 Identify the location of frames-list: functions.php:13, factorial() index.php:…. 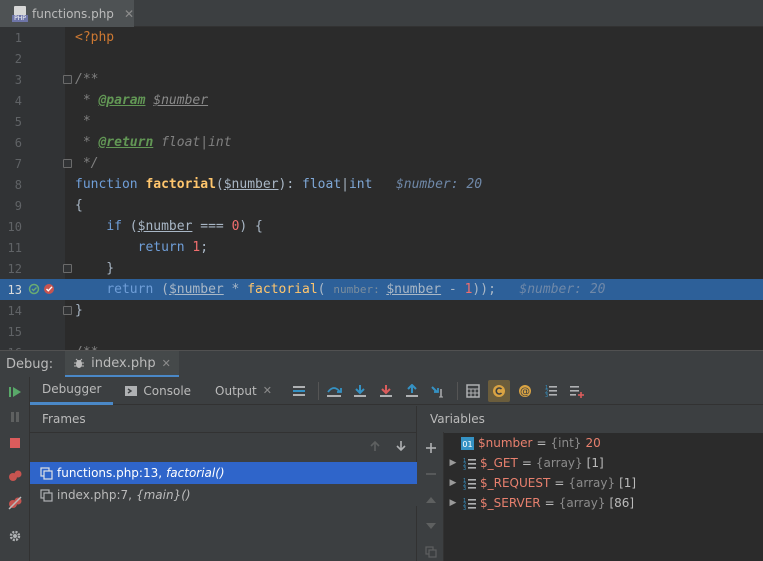
(223, 484).